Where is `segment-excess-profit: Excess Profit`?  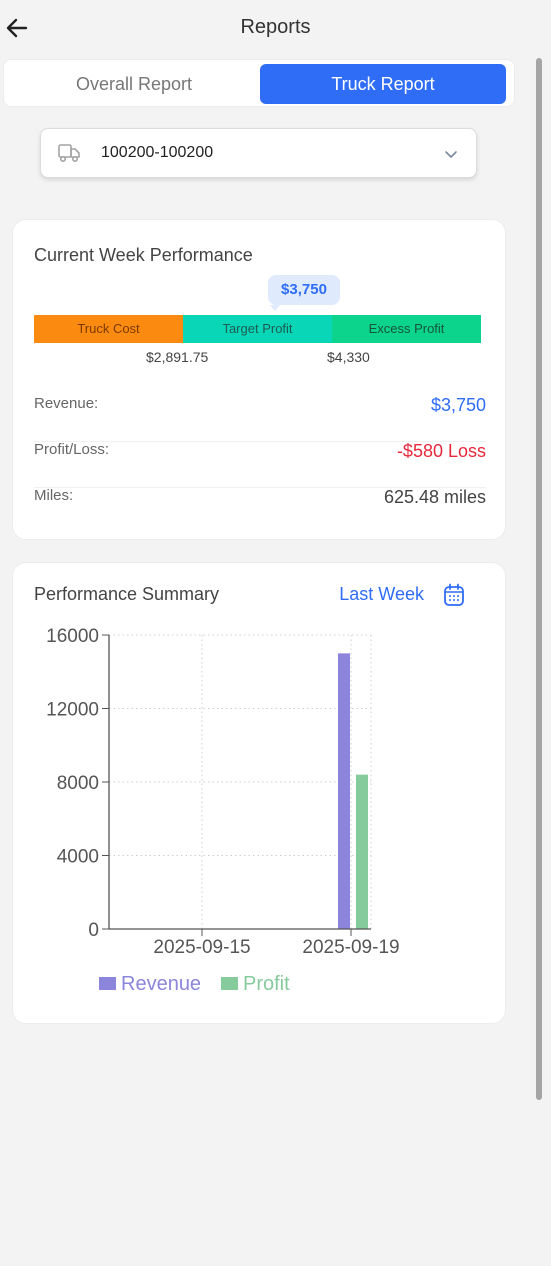
segment-excess-profit: Excess Profit is located at coordinates (406, 329).